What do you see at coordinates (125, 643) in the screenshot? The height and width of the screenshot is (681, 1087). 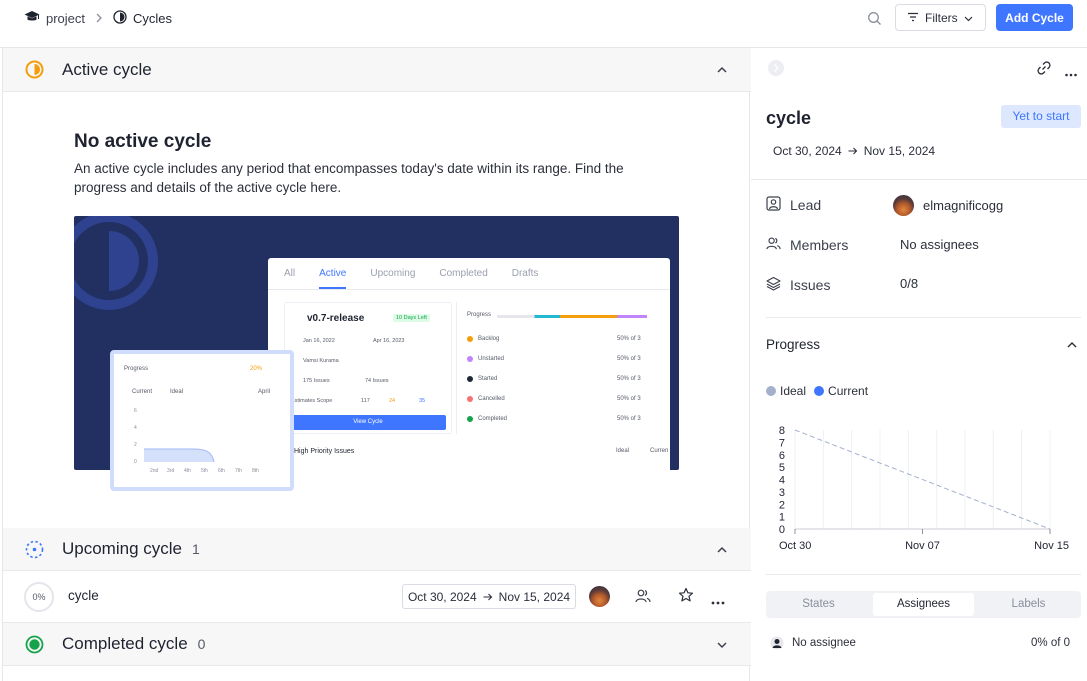 I see `completed-cycle-title: Completed cycle` at bounding box center [125, 643].